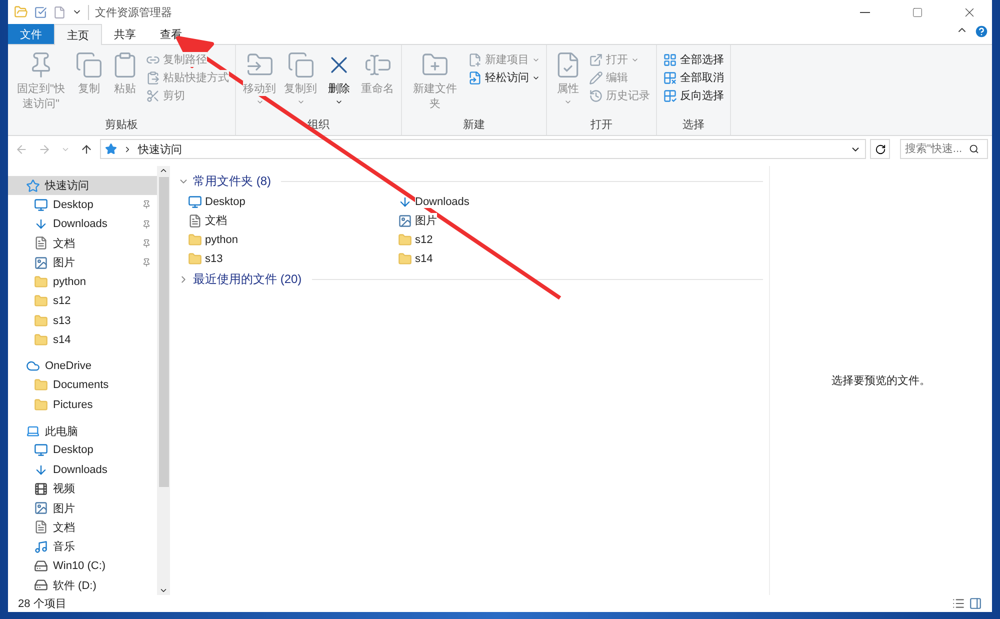 The width and height of the screenshot is (1000, 619). I want to click on nav-item: Documents, so click(82, 386).